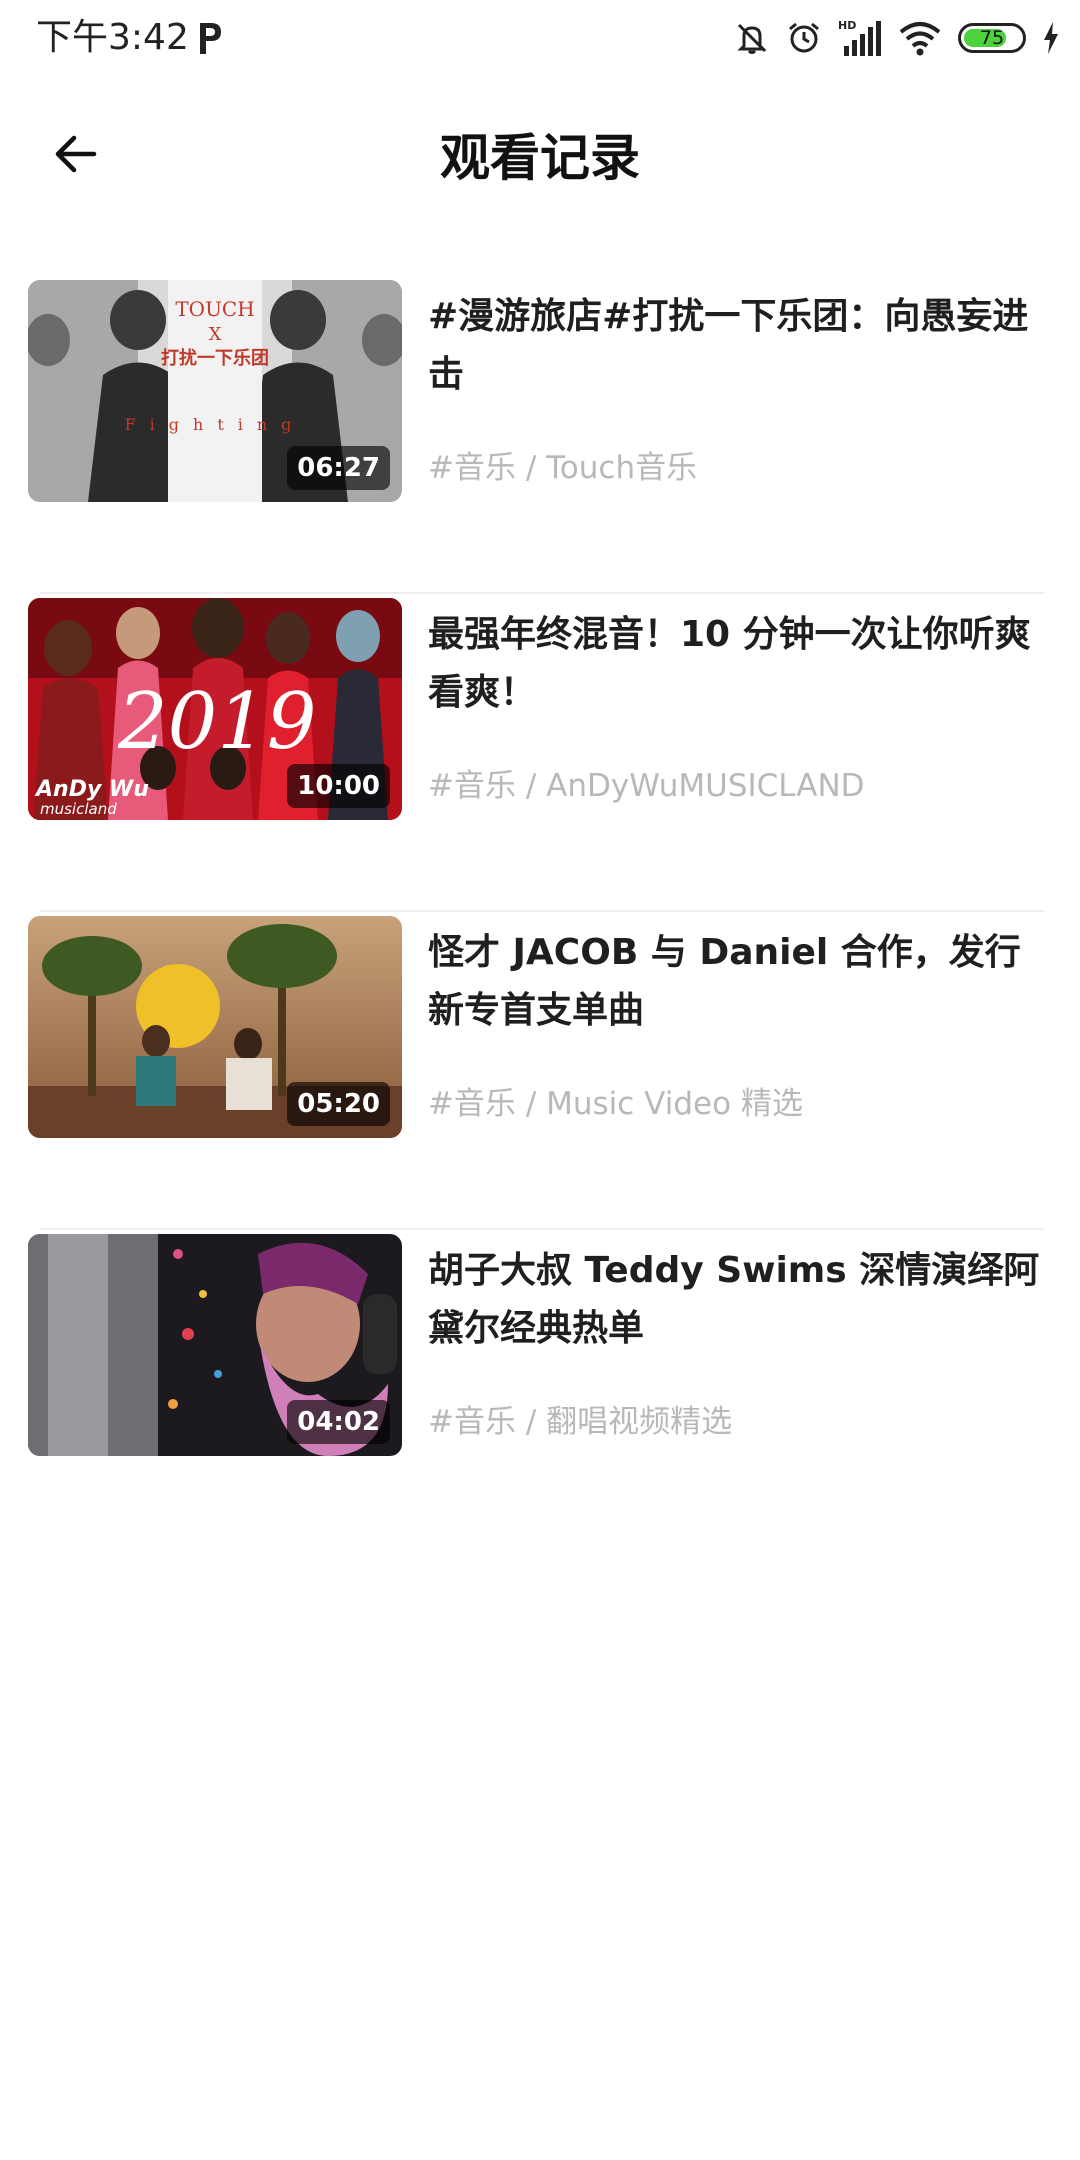  What do you see at coordinates (210, 38) in the screenshot?
I see `p-icon` at bounding box center [210, 38].